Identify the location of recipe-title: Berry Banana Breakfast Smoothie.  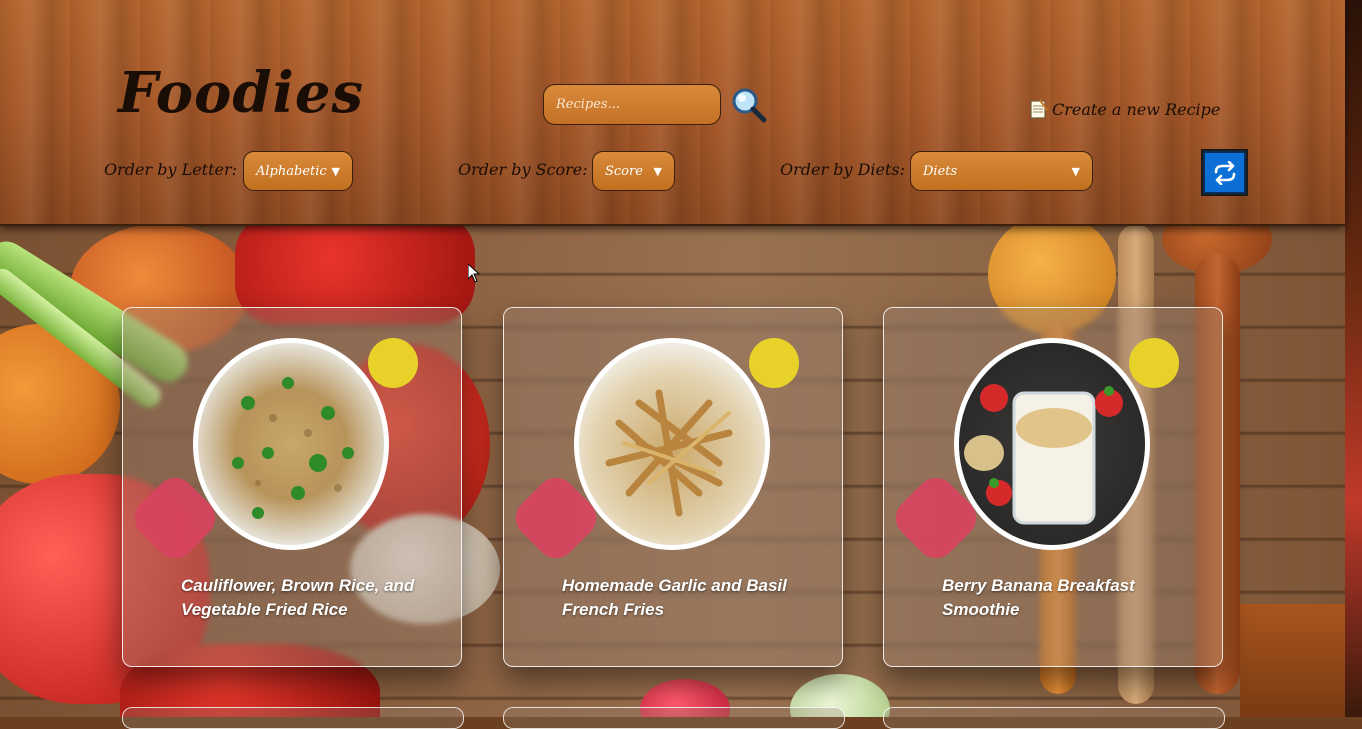
(1038, 597).